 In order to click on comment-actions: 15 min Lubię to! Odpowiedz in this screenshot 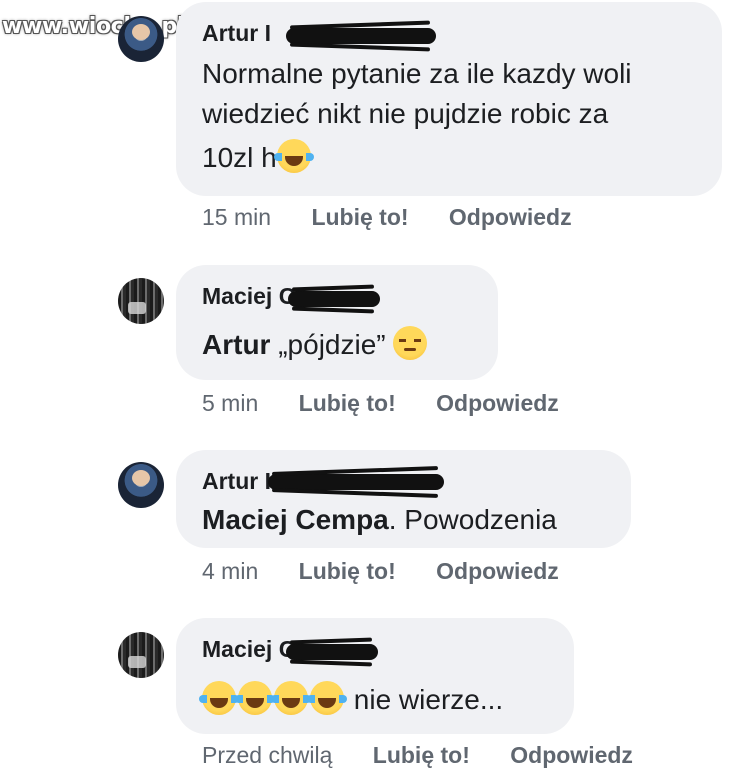, I will do `click(404, 217)`.